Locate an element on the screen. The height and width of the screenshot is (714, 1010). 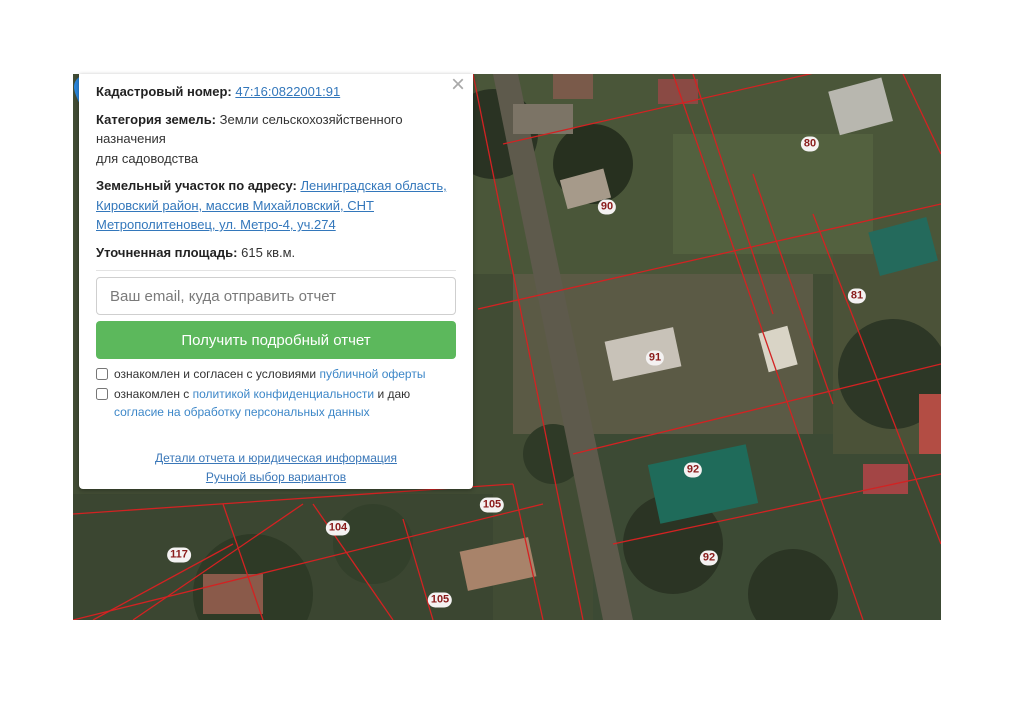
cadastral-number-label: Кадастровый номер: is located at coordinates (164, 91).